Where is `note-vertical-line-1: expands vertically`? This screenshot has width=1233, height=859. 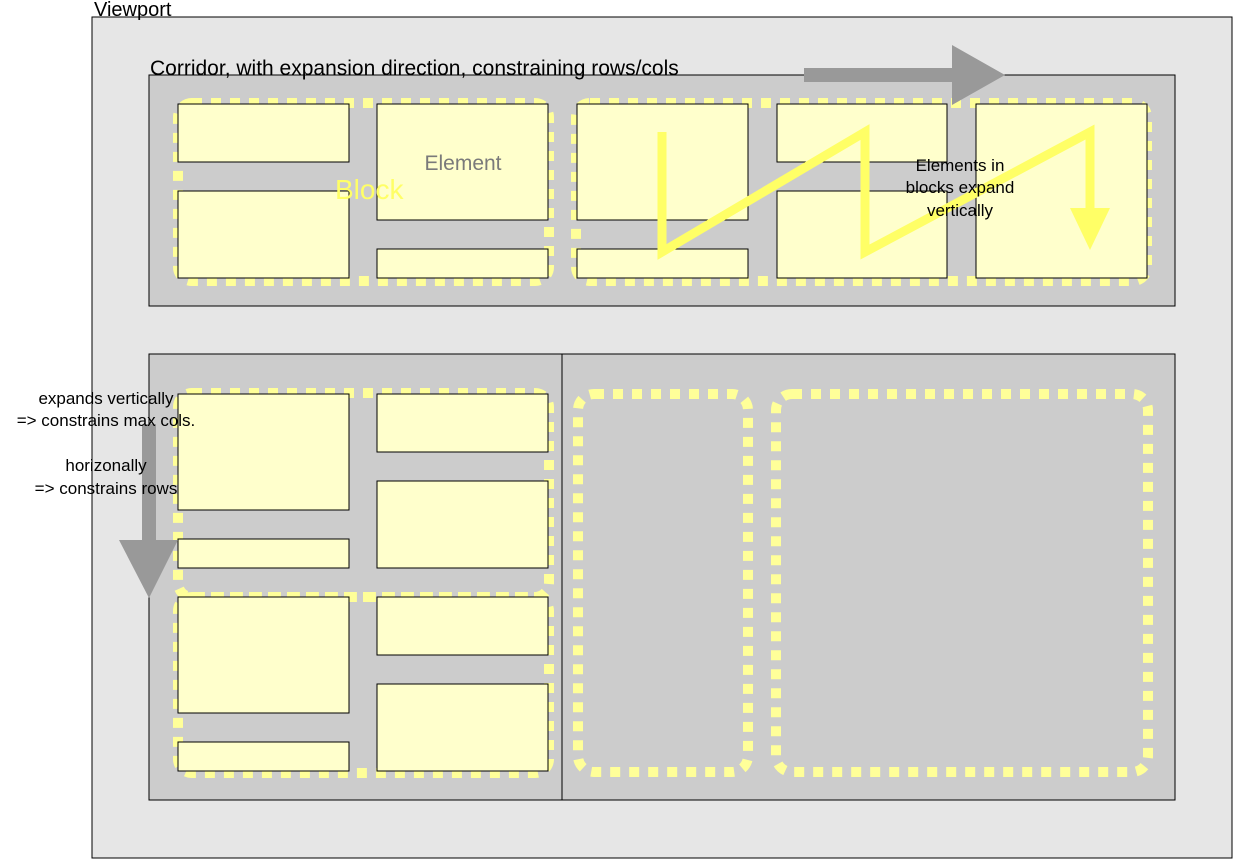 note-vertical-line-1: expands vertically is located at coordinates (106, 398).